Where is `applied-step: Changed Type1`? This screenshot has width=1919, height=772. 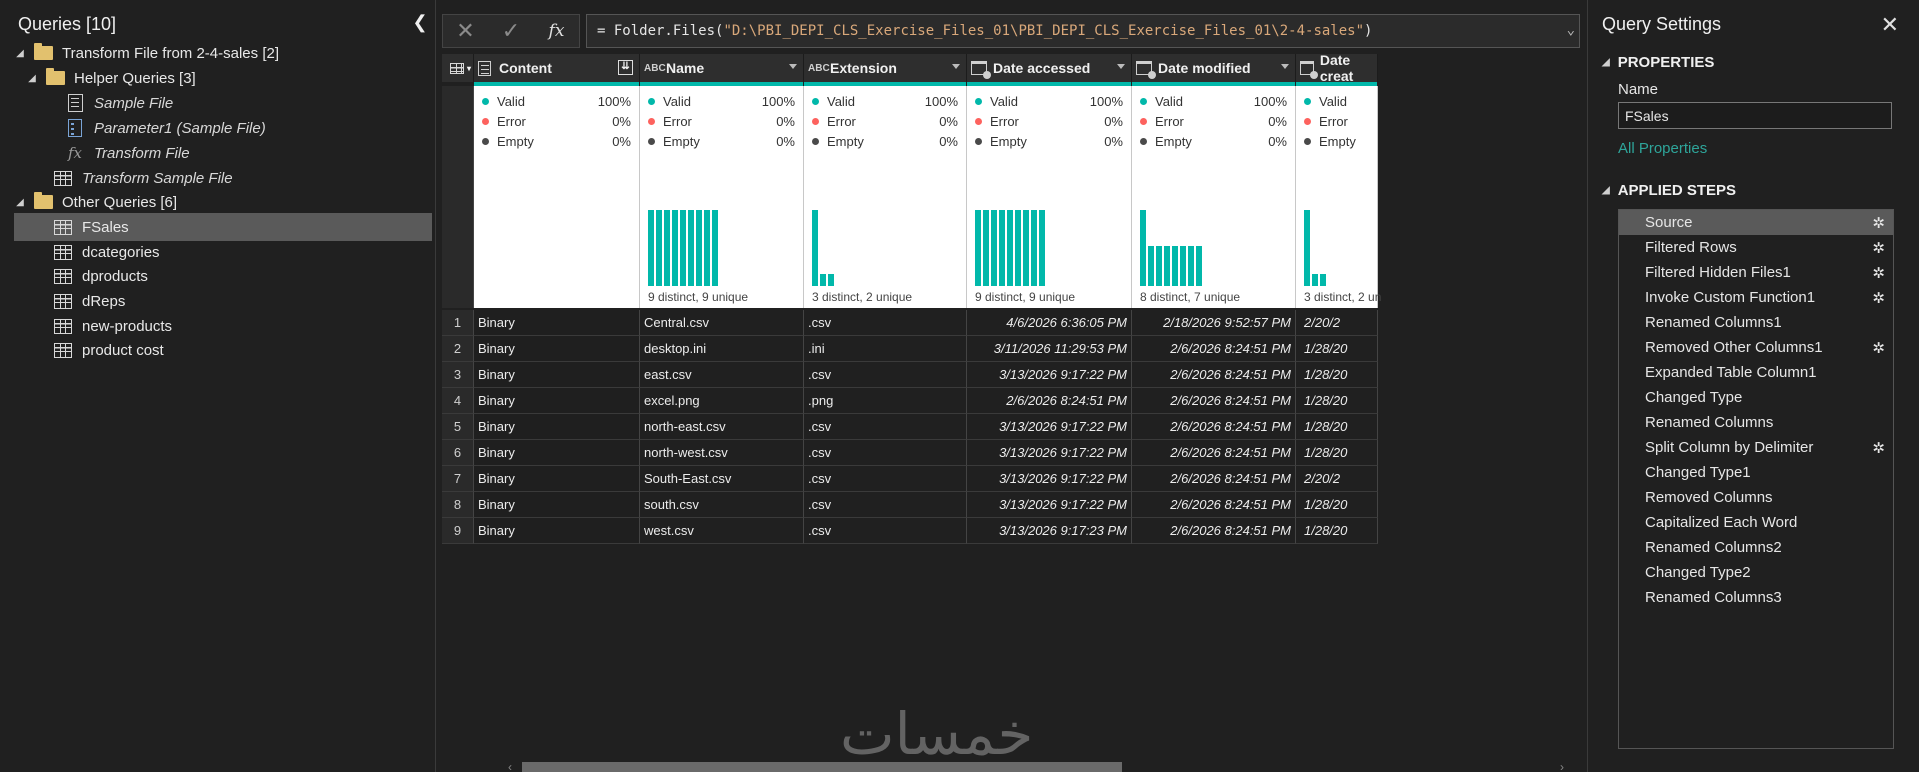 applied-step: Changed Type1 is located at coordinates (1756, 472).